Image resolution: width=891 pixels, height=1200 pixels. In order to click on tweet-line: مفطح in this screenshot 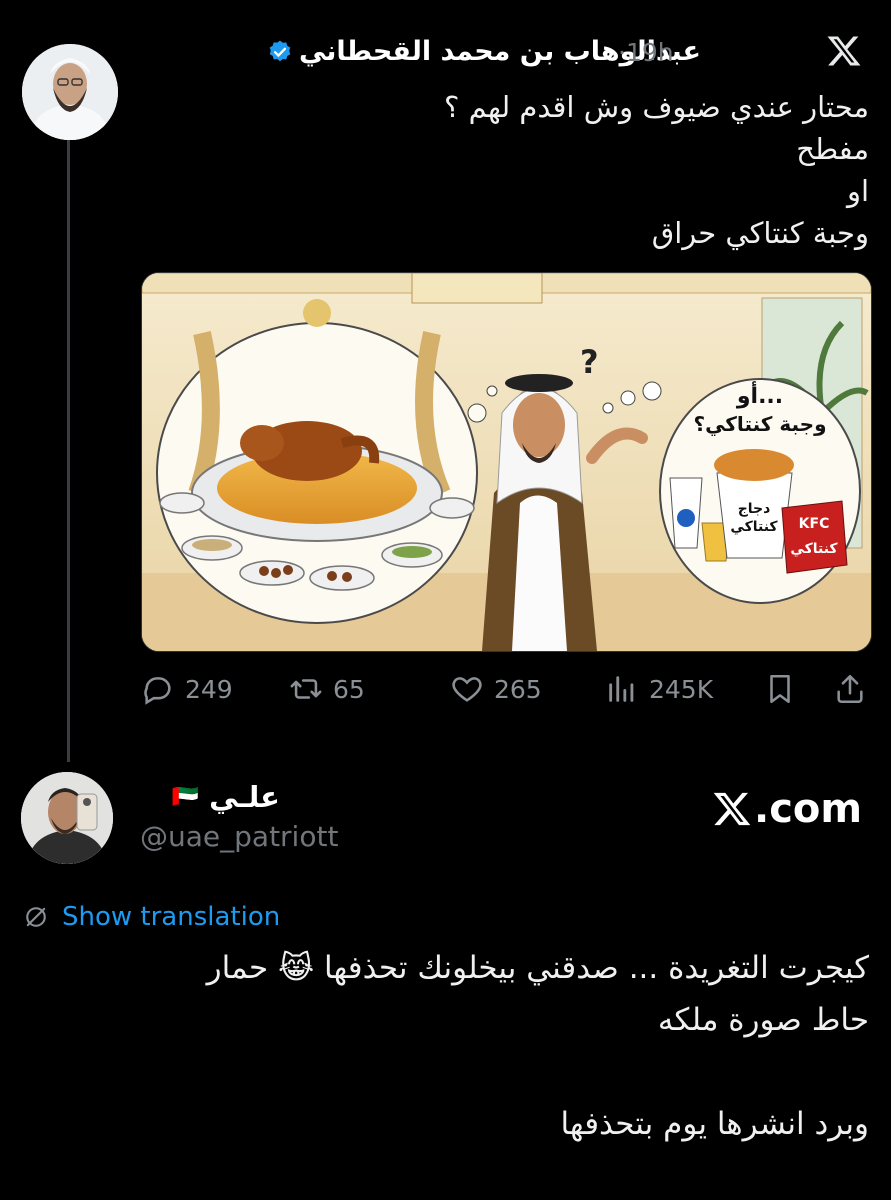, I will do `click(832, 149)`.